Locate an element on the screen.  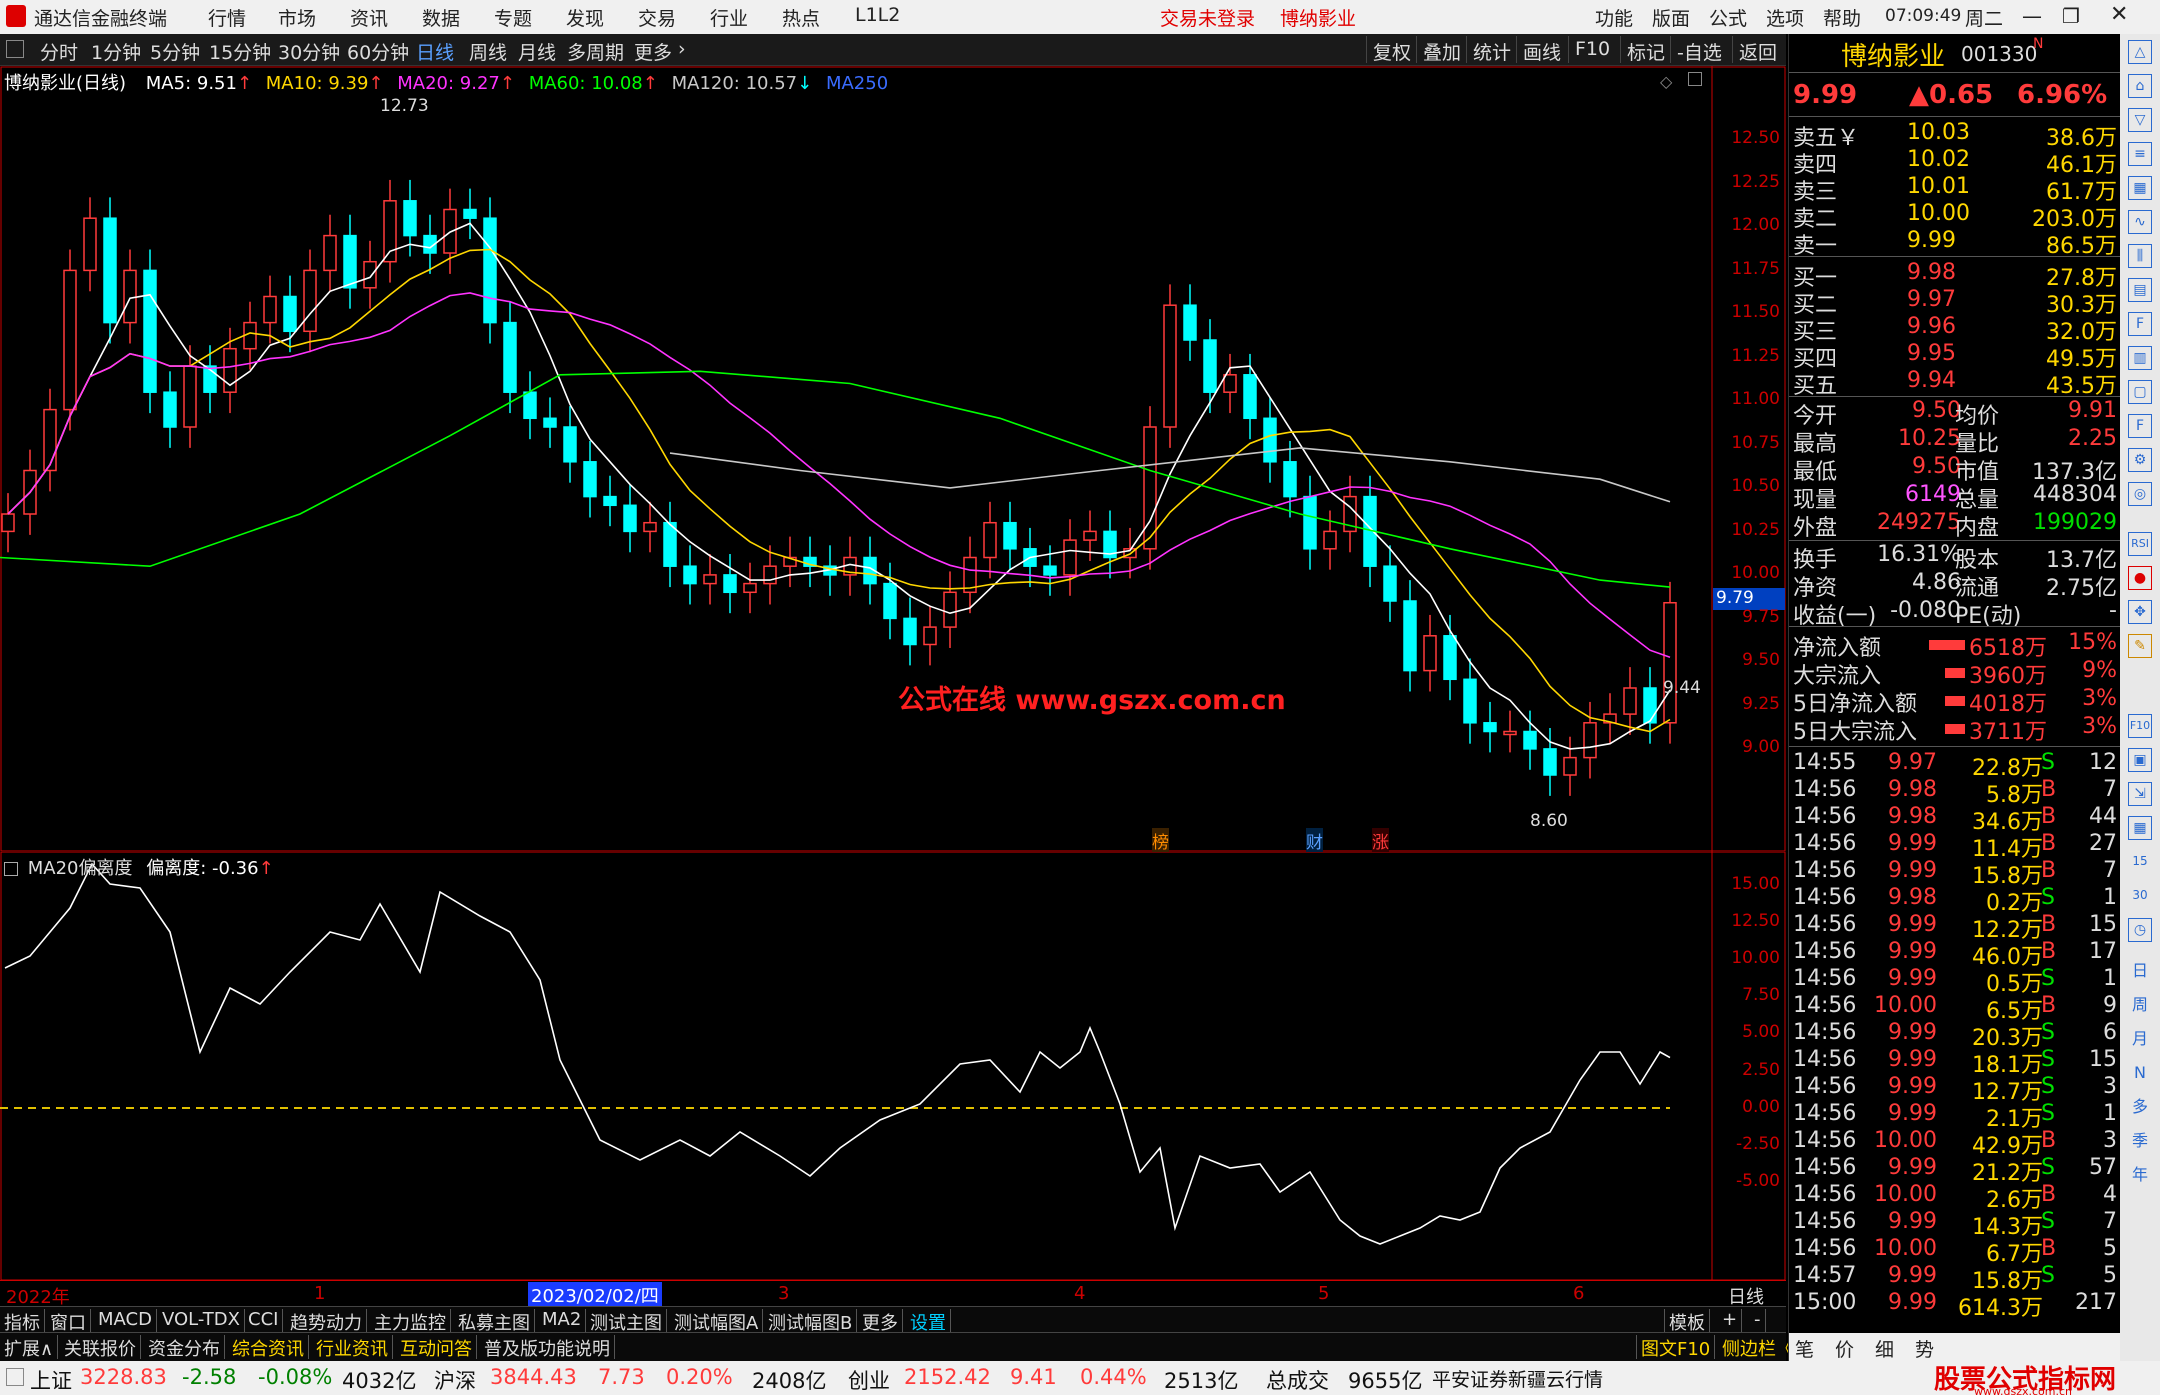
page-icon: ▢ is located at coordinates (2140, 392).